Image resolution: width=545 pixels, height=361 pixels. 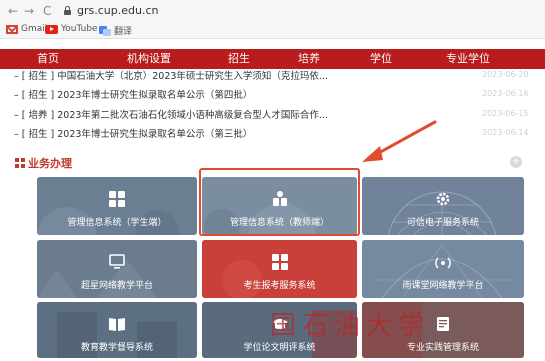 What do you see at coordinates (116, 286) in the screenshot?
I see `tile-label: 超星网络教学平台` at bounding box center [116, 286].